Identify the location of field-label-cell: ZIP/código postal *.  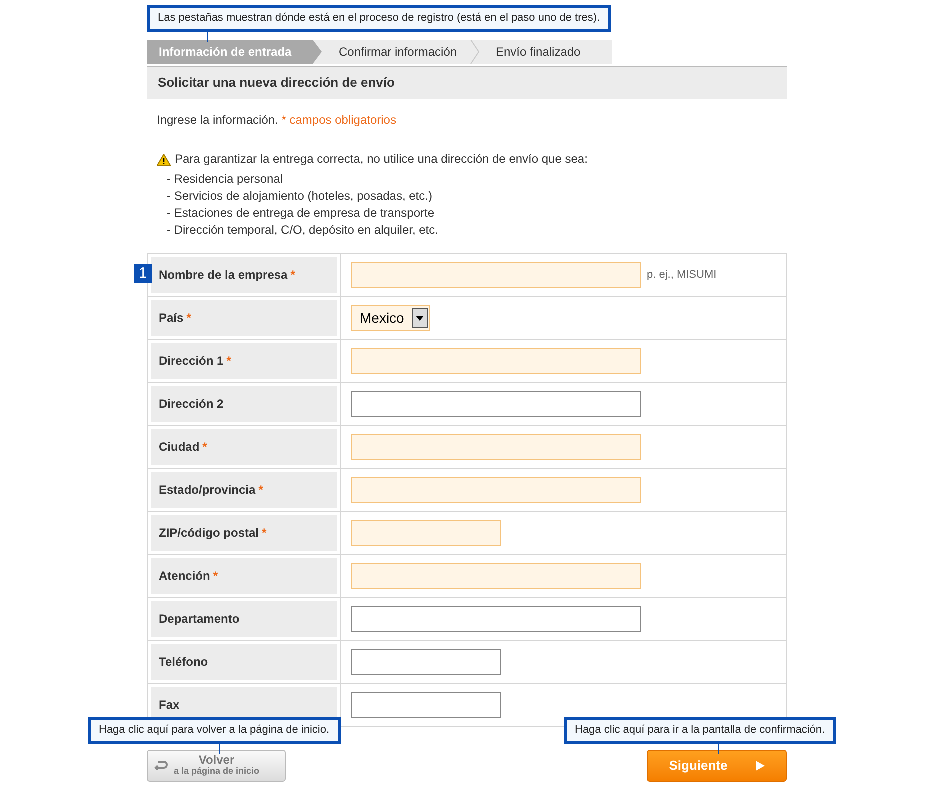
(244, 533).